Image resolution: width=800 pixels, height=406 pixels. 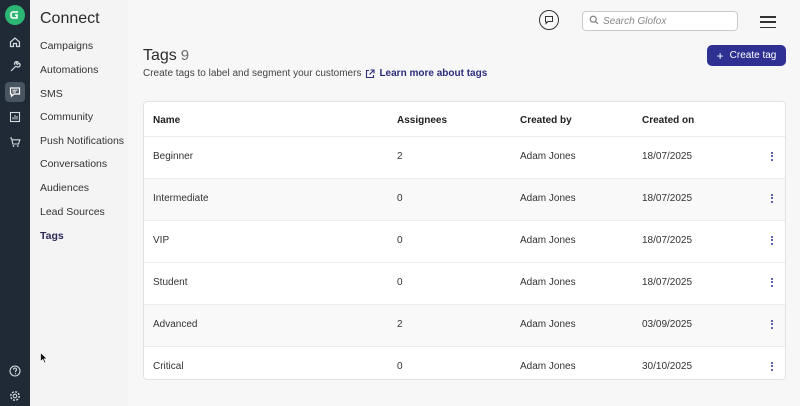 What do you see at coordinates (667, 366) in the screenshot?
I see `cell-created-on: 30/10/2025` at bounding box center [667, 366].